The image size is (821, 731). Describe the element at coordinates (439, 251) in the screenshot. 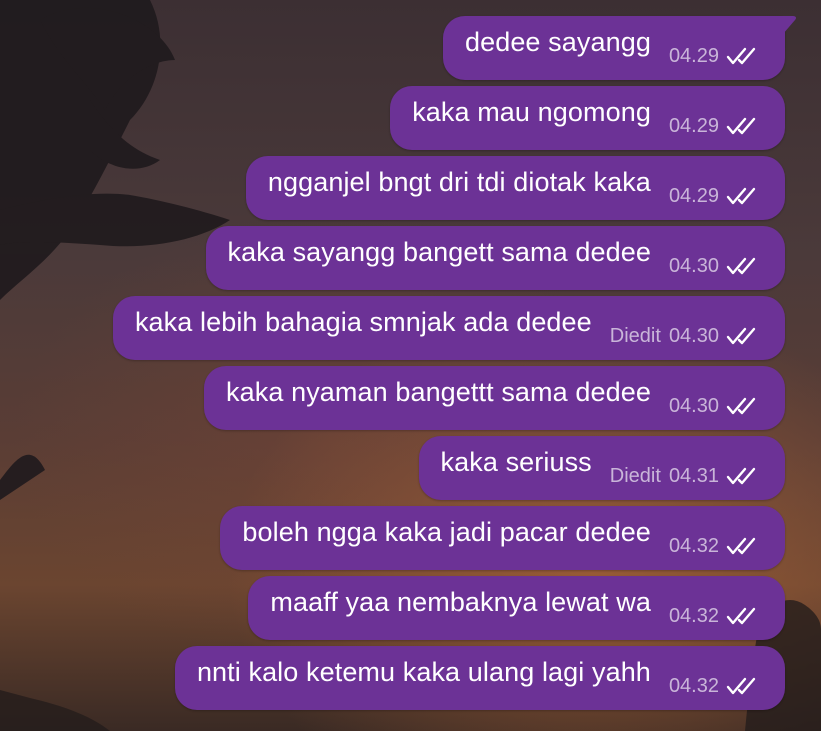

I see `message-text: kaka sayangg bangett sama dedee` at that location.